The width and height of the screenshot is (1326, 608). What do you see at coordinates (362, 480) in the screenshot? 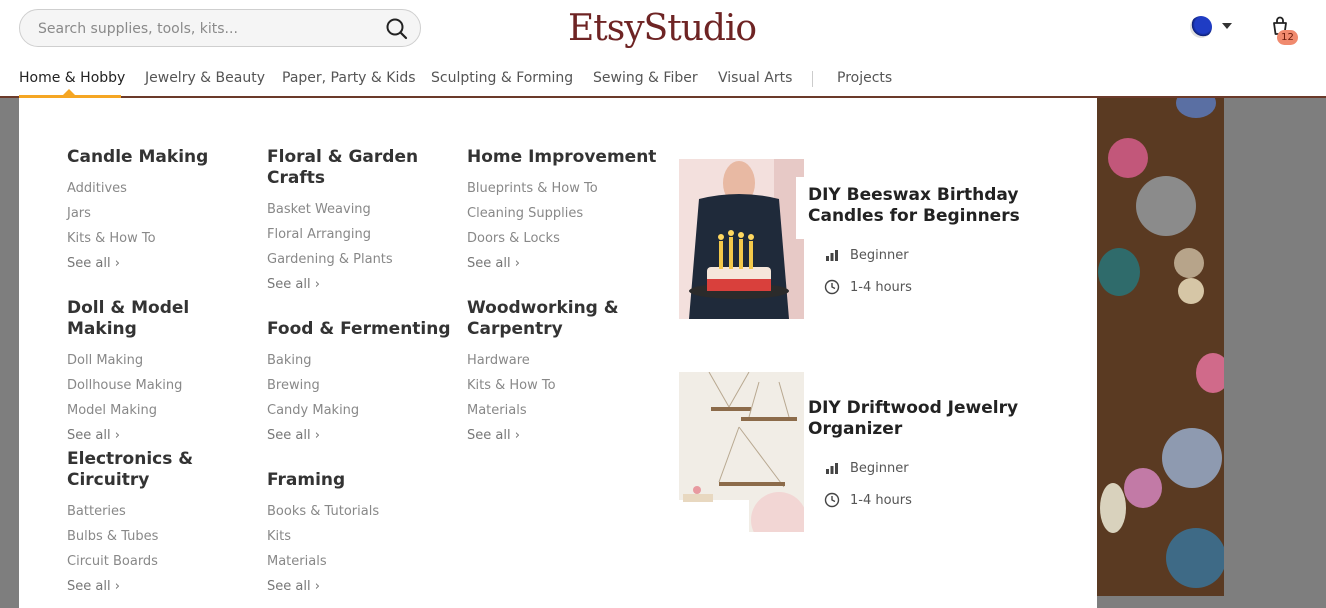
I see `menu-group-title: Framing` at bounding box center [362, 480].